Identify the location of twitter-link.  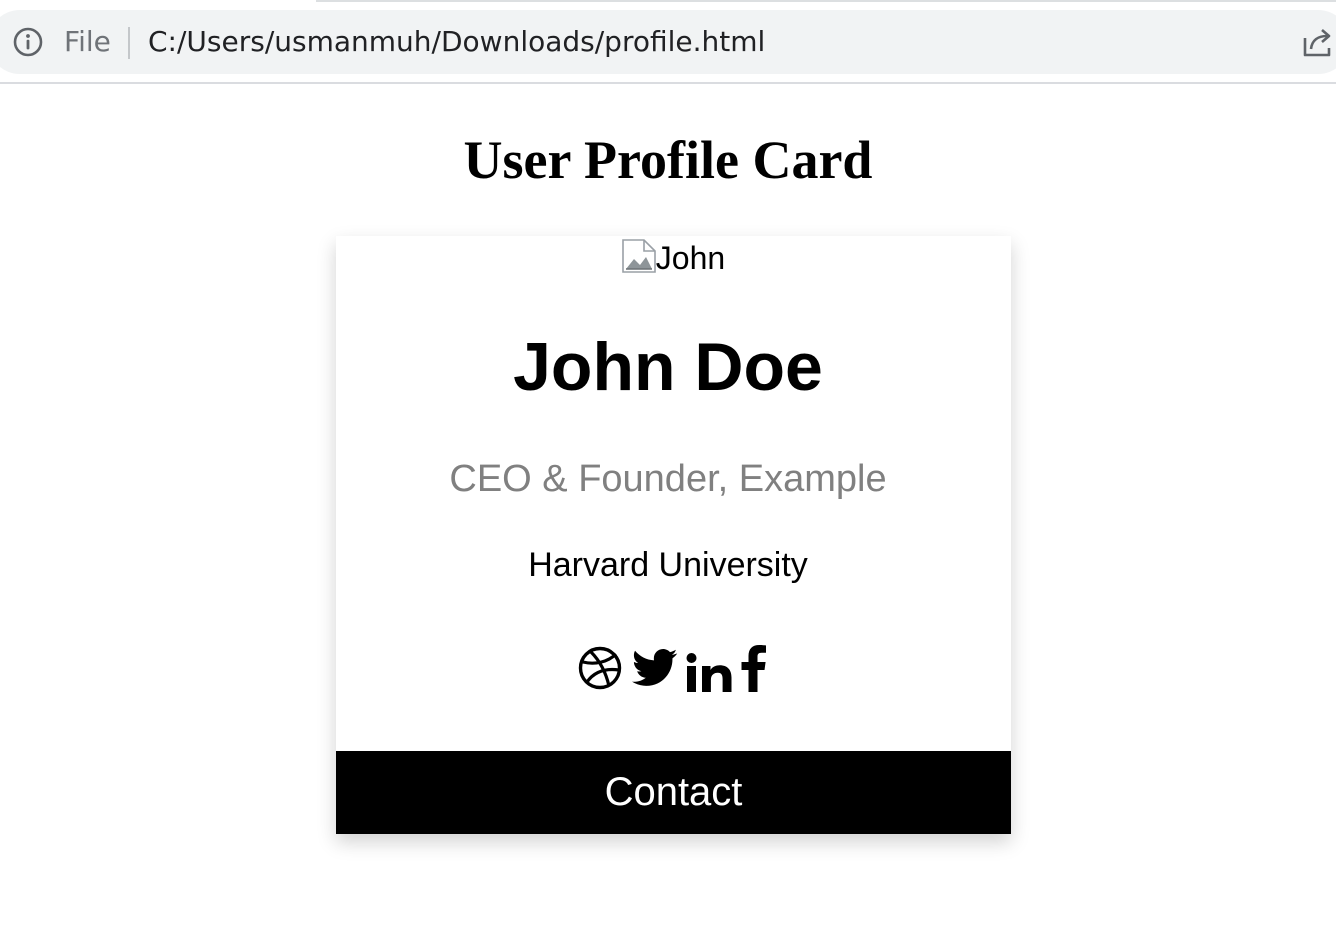
(655, 668).